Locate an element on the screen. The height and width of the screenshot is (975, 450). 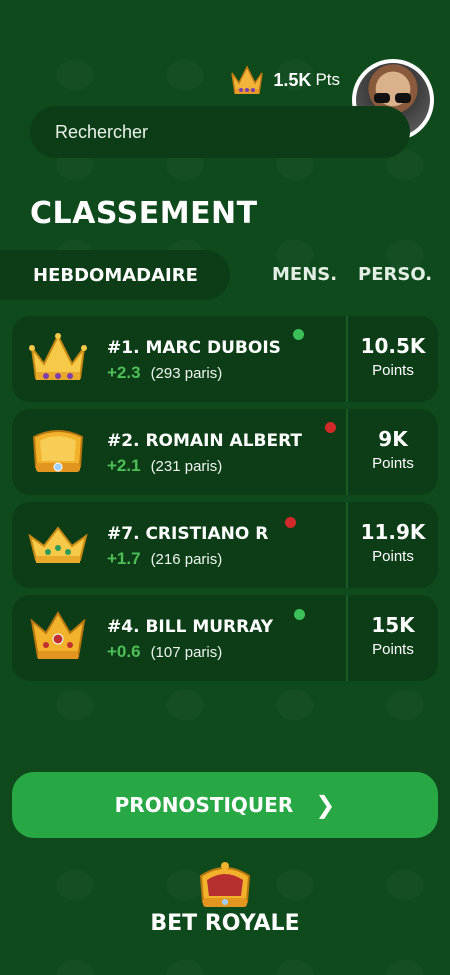
points-display: 1.5K Pts is located at coordinates (284, 80).